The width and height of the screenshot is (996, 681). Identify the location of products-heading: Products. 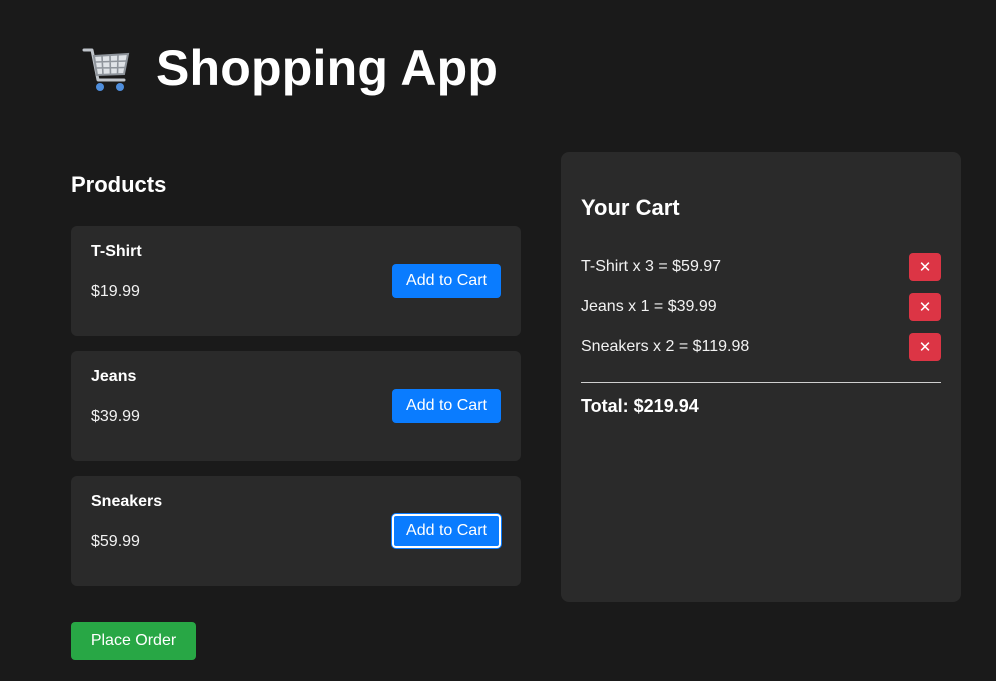
(119, 184).